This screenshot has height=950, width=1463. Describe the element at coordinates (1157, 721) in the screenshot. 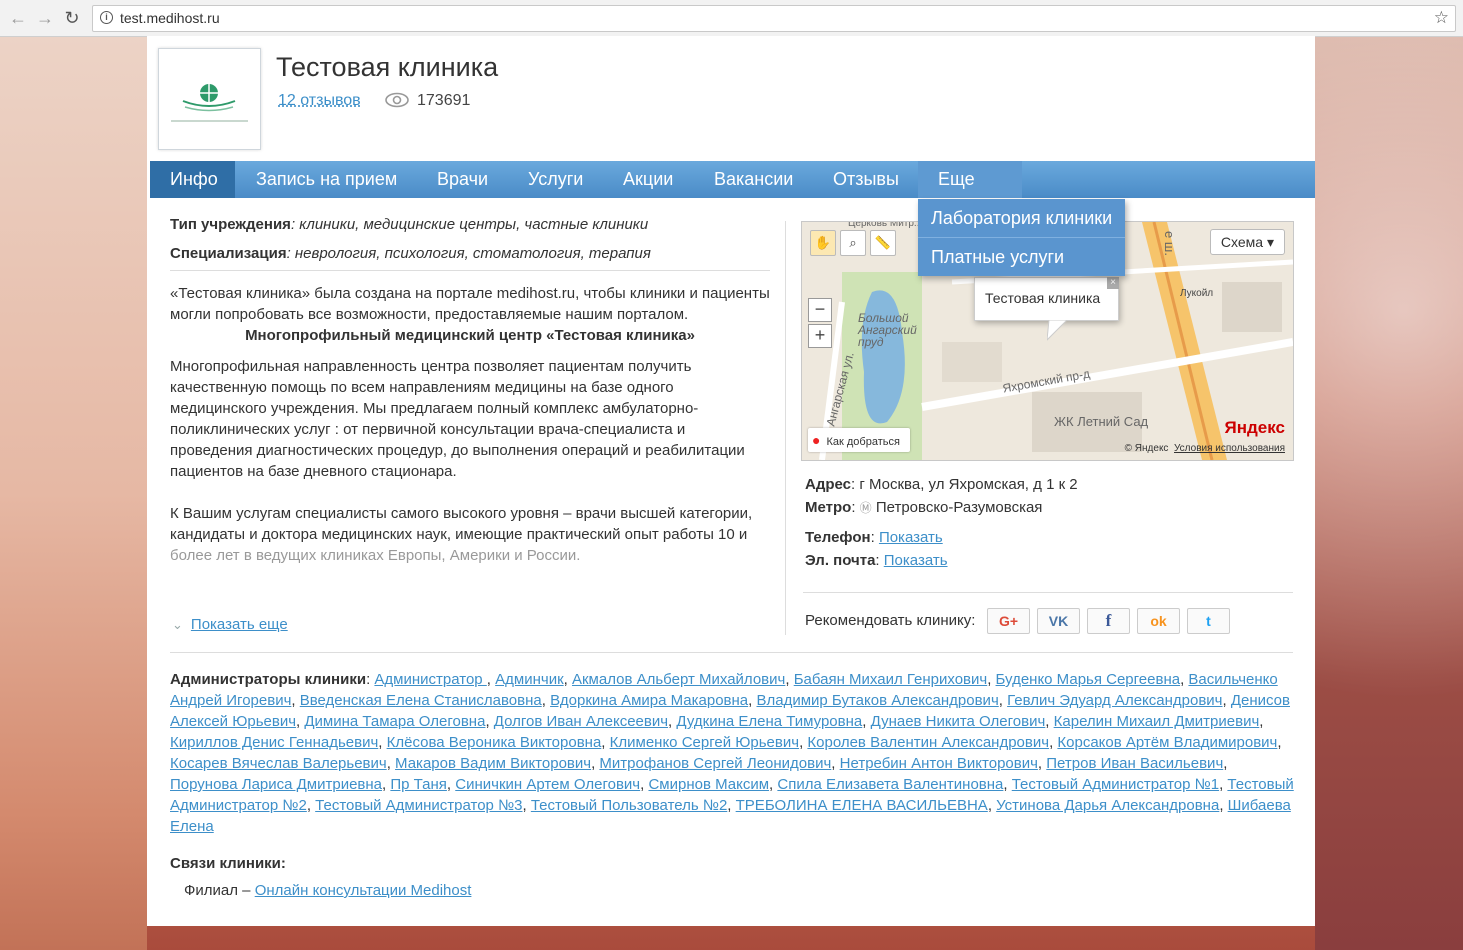

I see `administrator-link: Карелин Михаил Дмитриевич` at that location.